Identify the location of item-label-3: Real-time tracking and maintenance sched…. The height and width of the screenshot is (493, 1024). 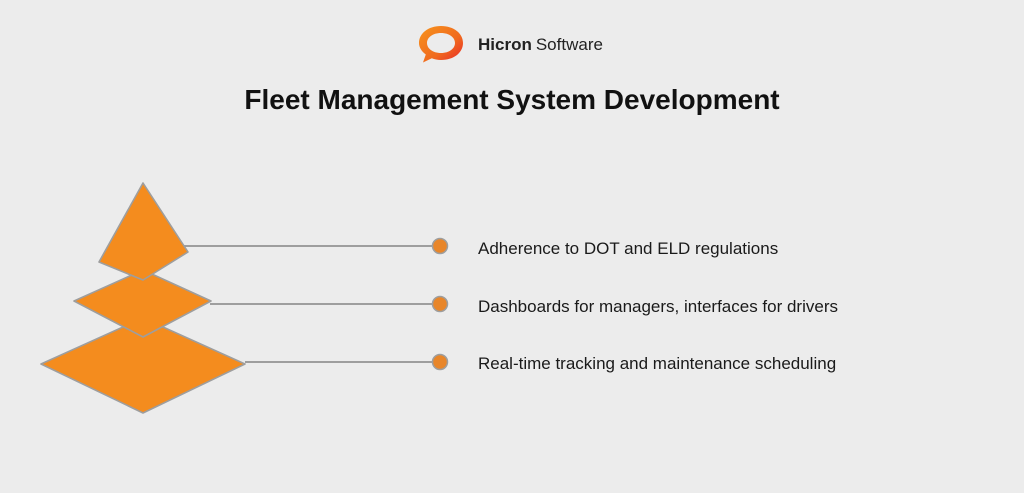
(657, 363).